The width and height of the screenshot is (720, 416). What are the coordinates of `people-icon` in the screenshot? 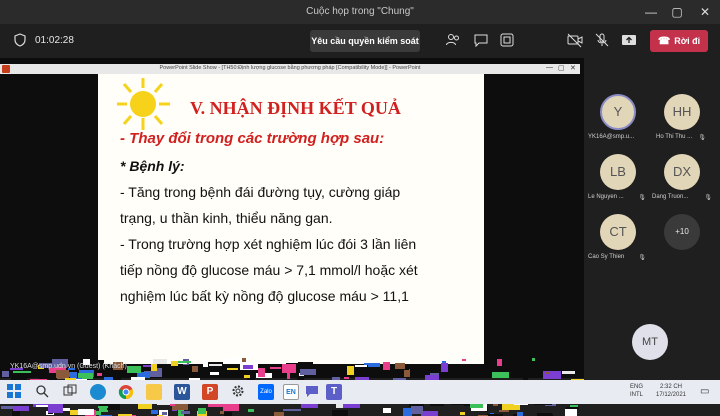 It's located at (453, 41).